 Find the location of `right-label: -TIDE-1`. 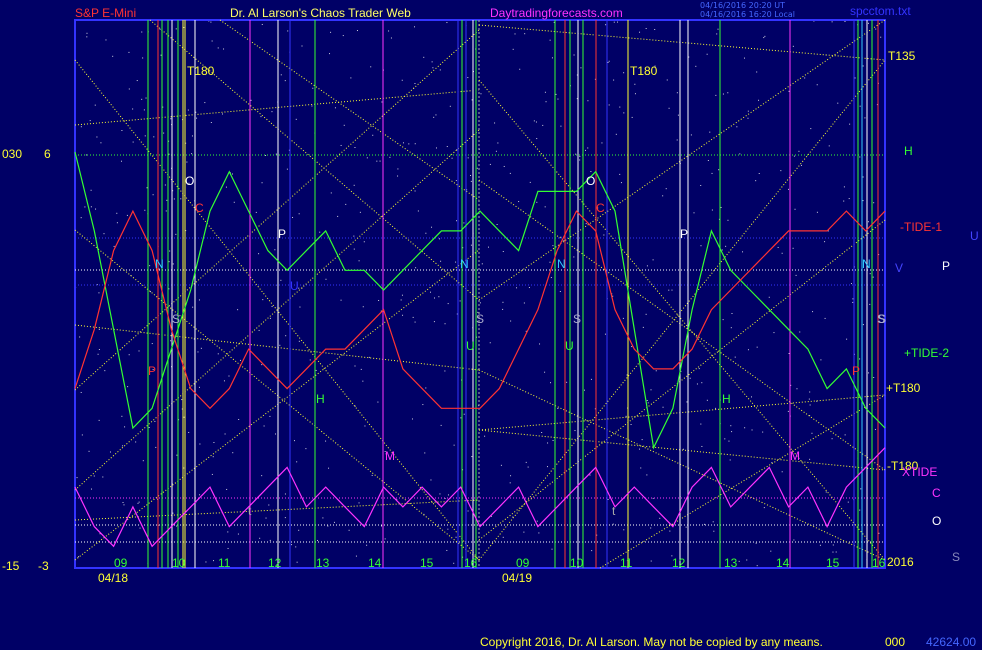

right-label: -TIDE-1 is located at coordinates (921, 227).